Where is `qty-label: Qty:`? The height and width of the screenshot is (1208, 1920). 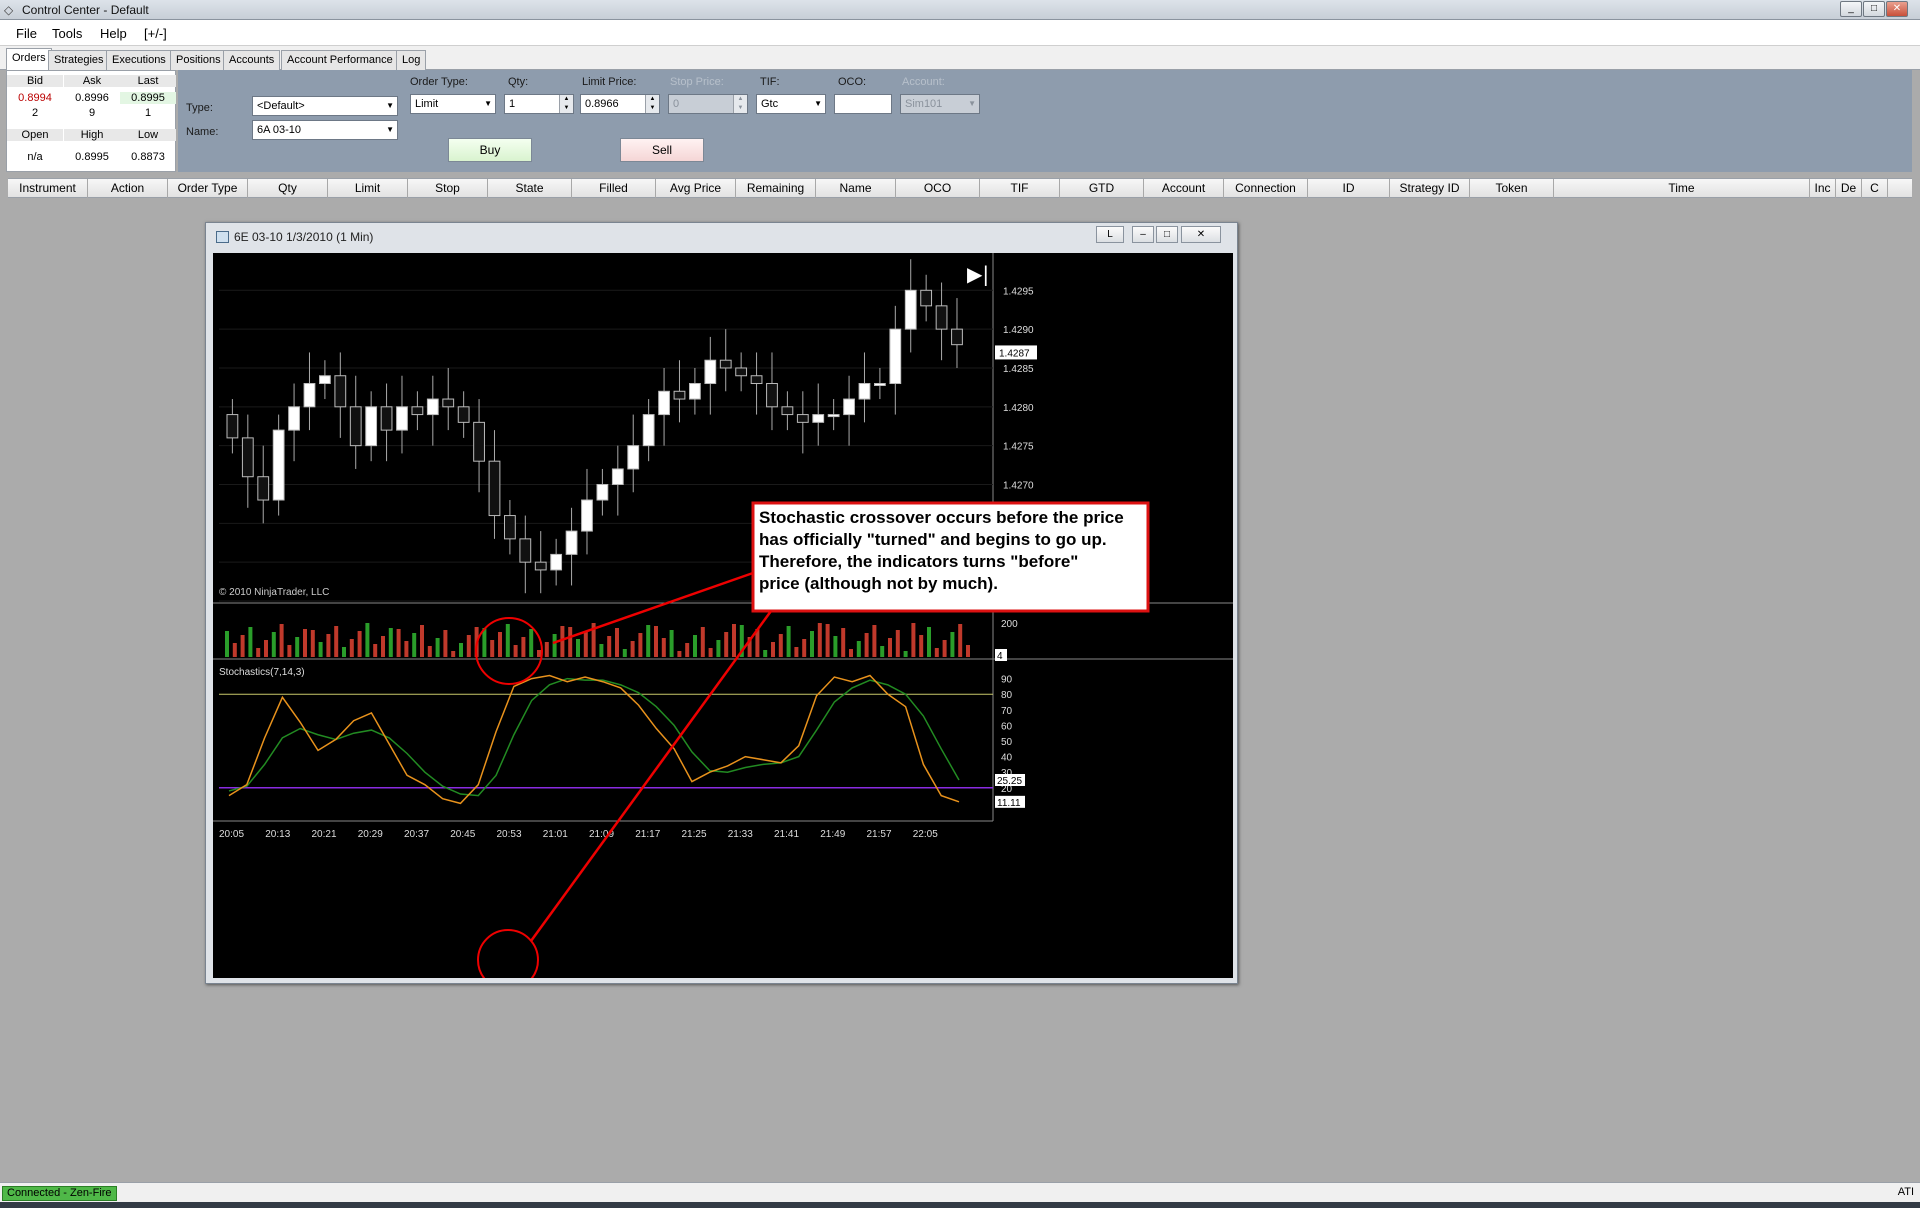
qty-label: Qty: is located at coordinates (518, 82).